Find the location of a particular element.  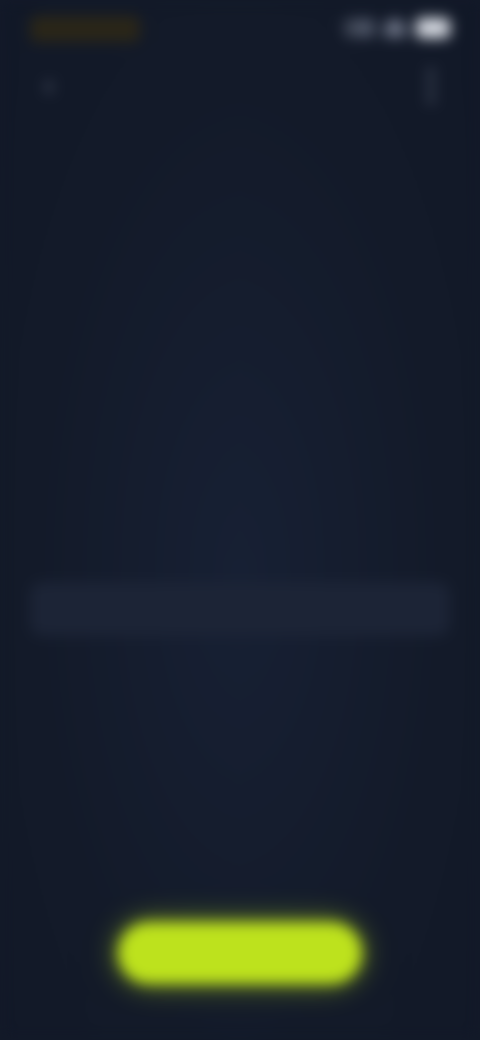

battery-icon is located at coordinates (433, 28).